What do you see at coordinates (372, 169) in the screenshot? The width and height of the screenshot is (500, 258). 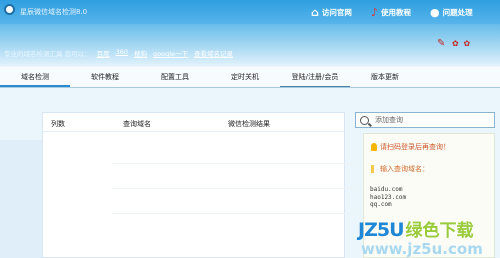 I see `label-marker-icon` at bounding box center [372, 169].